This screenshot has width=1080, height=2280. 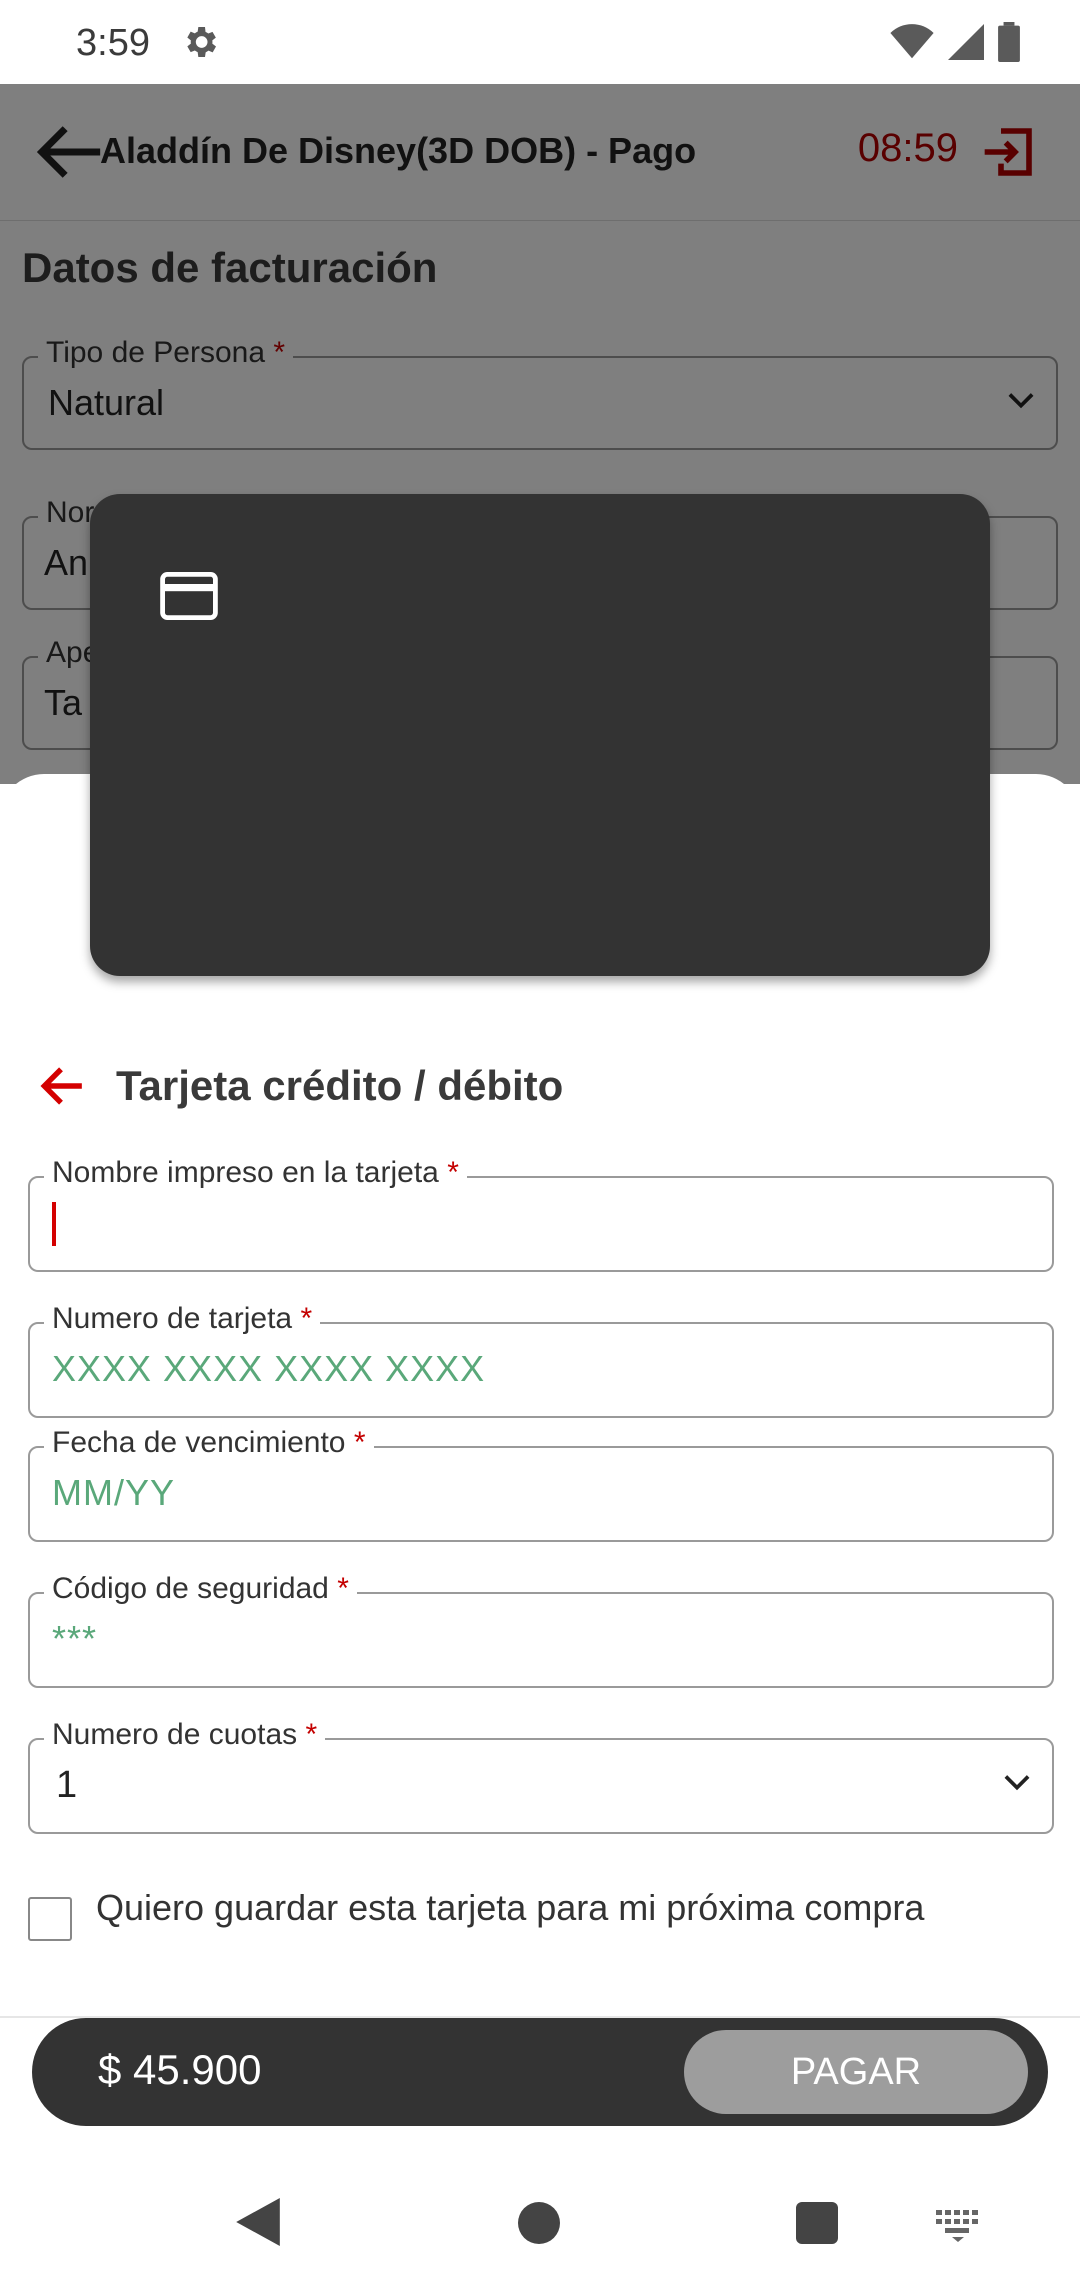 I want to click on system-nav-bar, so click(x=540, y=2220).